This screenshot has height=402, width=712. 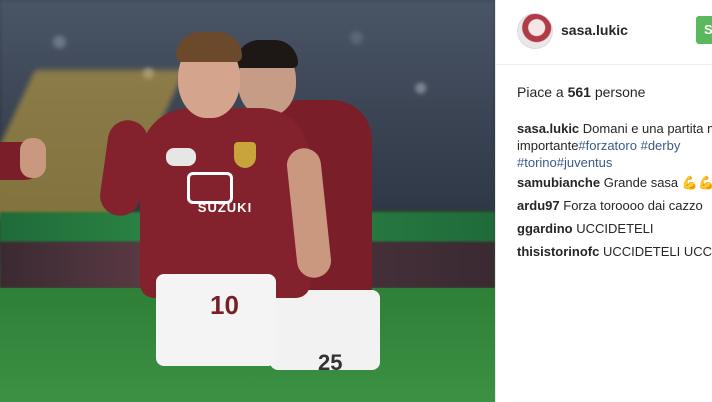 What do you see at coordinates (696, 182) in the screenshot?
I see `flexed-biceps-emoji: 💪💪` at bounding box center [696, 182].